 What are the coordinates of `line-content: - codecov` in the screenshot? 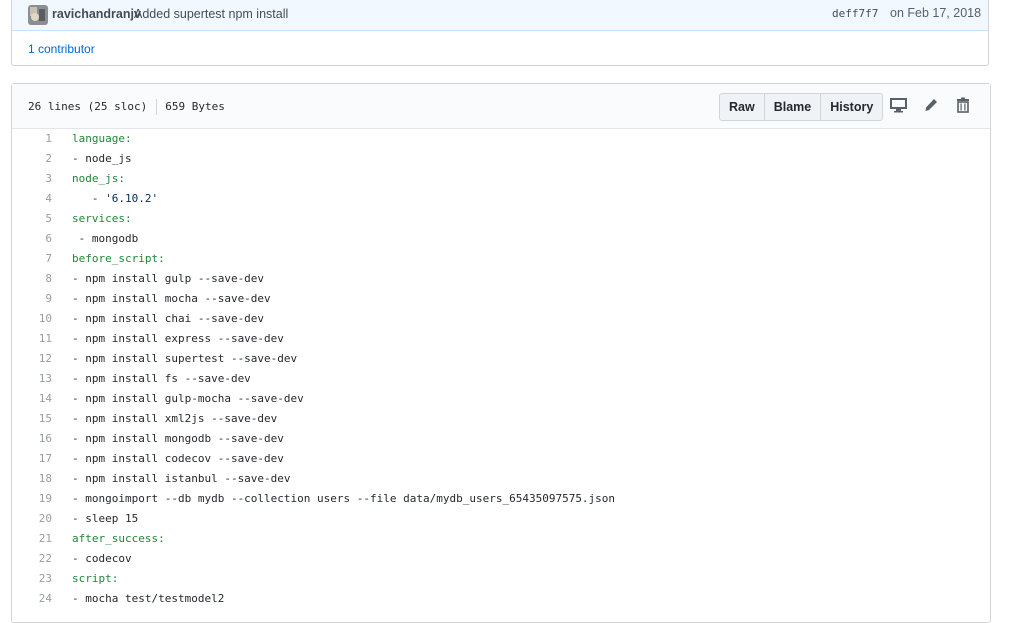 It's located at (102, 558).